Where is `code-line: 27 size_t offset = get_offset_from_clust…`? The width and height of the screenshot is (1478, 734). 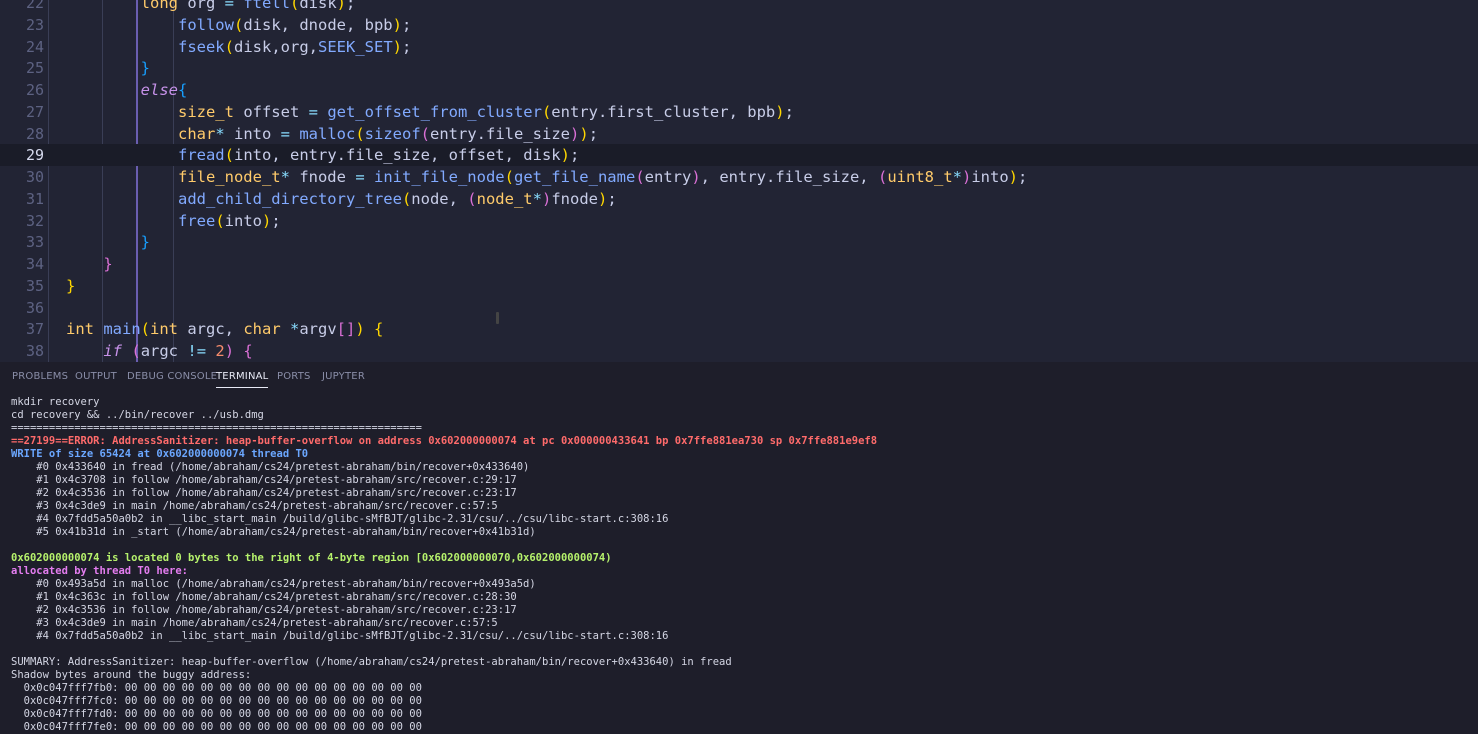
code-line: 27 size_t offset = get_offset_from_clust… is located at coordinates (739, 112).